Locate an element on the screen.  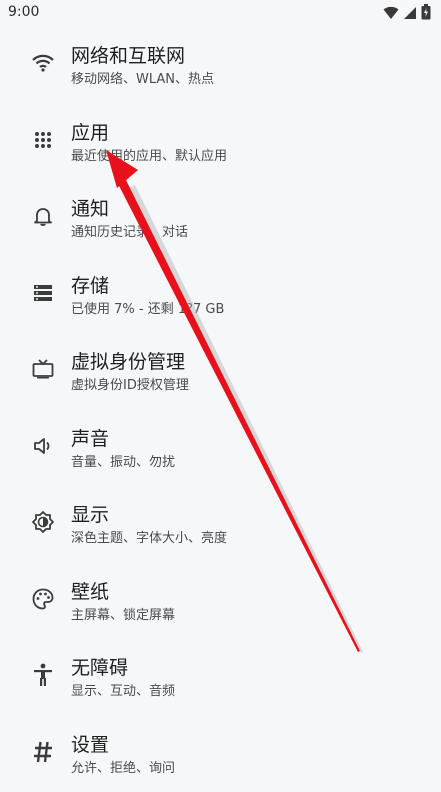
bell-icon is located at coordinates (43, 216).